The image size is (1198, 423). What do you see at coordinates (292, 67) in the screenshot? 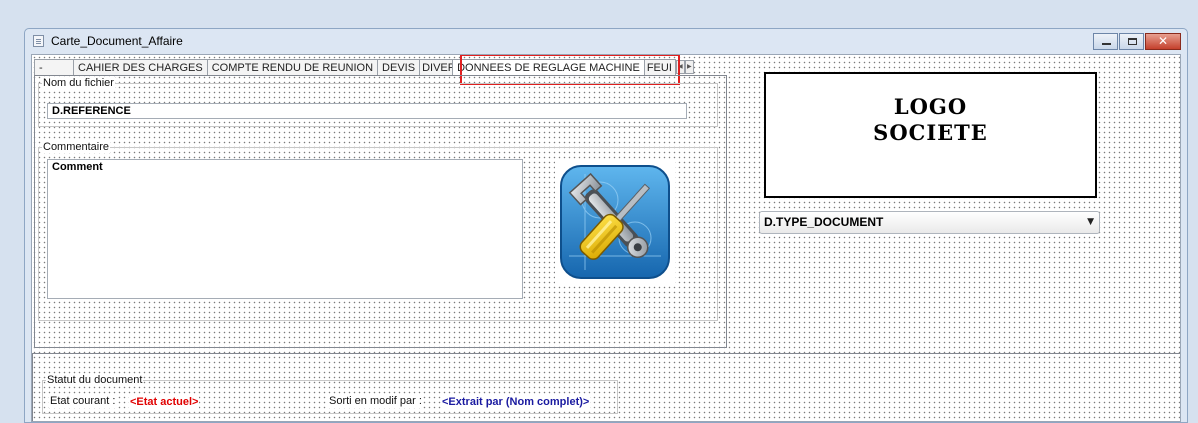
I see `tab-compte-rendu-de-reunion: COMPTE RENDU DE REUNION` at bounding box center [292, 67].